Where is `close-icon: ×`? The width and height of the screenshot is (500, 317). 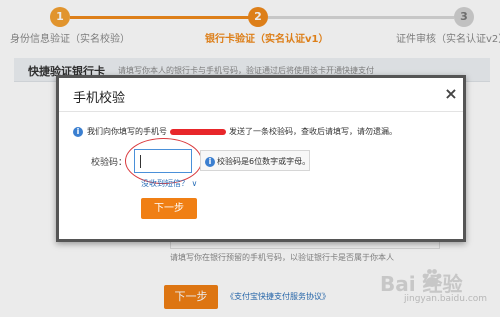 close-icon: × is located at coordinates (451, 93).